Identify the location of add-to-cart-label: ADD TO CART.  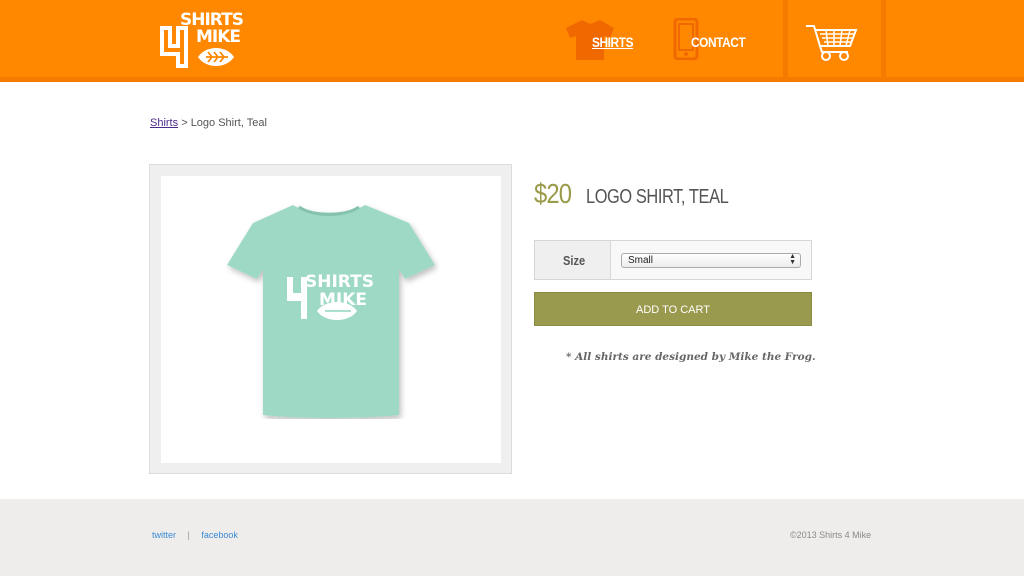
(673, 310).